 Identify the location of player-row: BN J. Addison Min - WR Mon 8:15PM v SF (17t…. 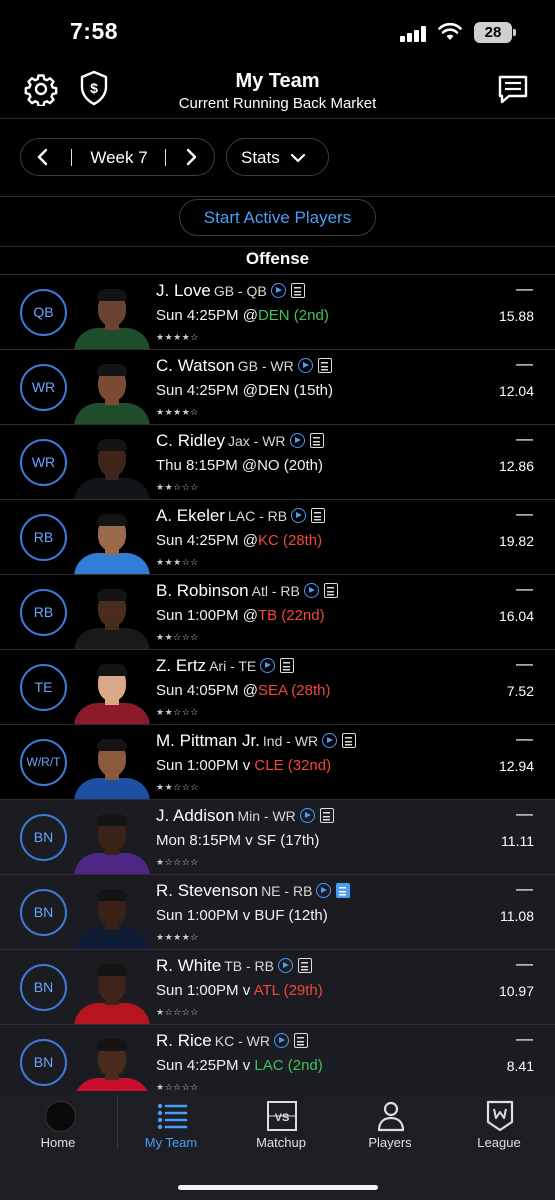
(277, 836).